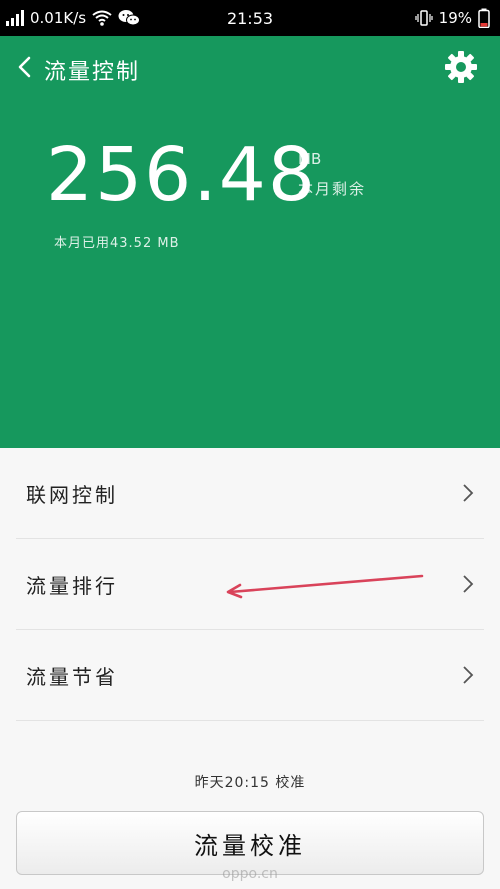 This screenshot has height=889, width=500. What do you see at coordinates (181, 175) in the screenshot?
I see `remaining-data-value: 256.48` at bounding box center [181, 175].